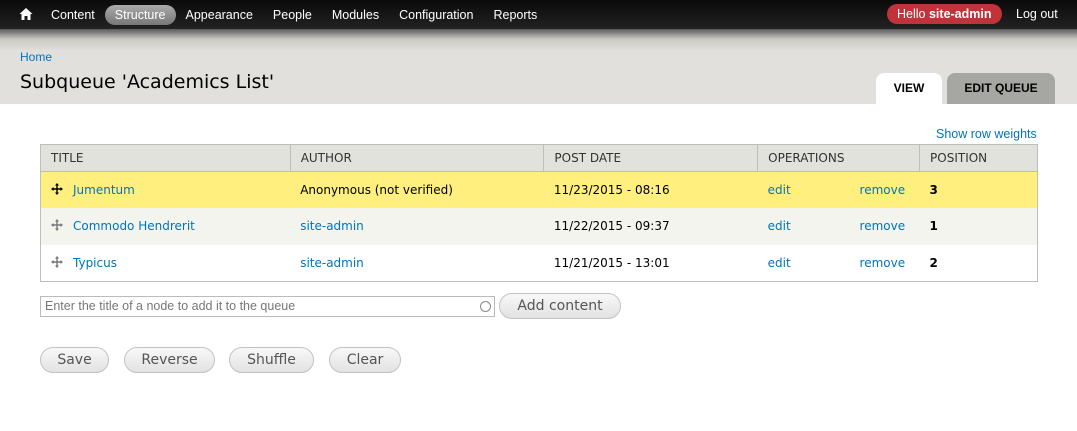  I want to click on title-cell: Typicus, so click(165, 263).